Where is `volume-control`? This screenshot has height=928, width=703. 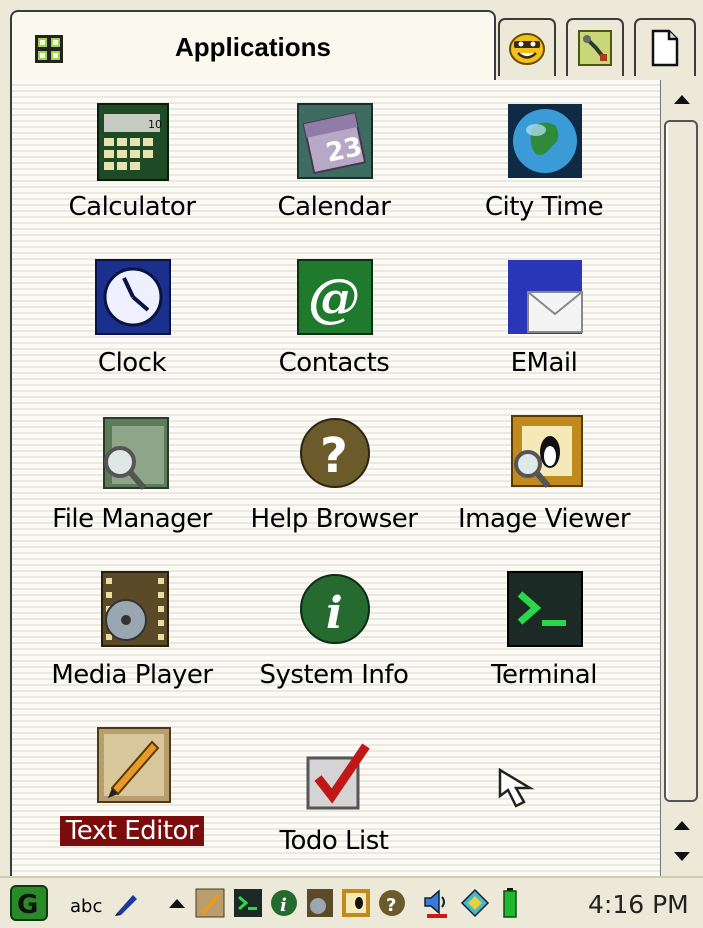 volume-control is located at coordinates (437, 903).